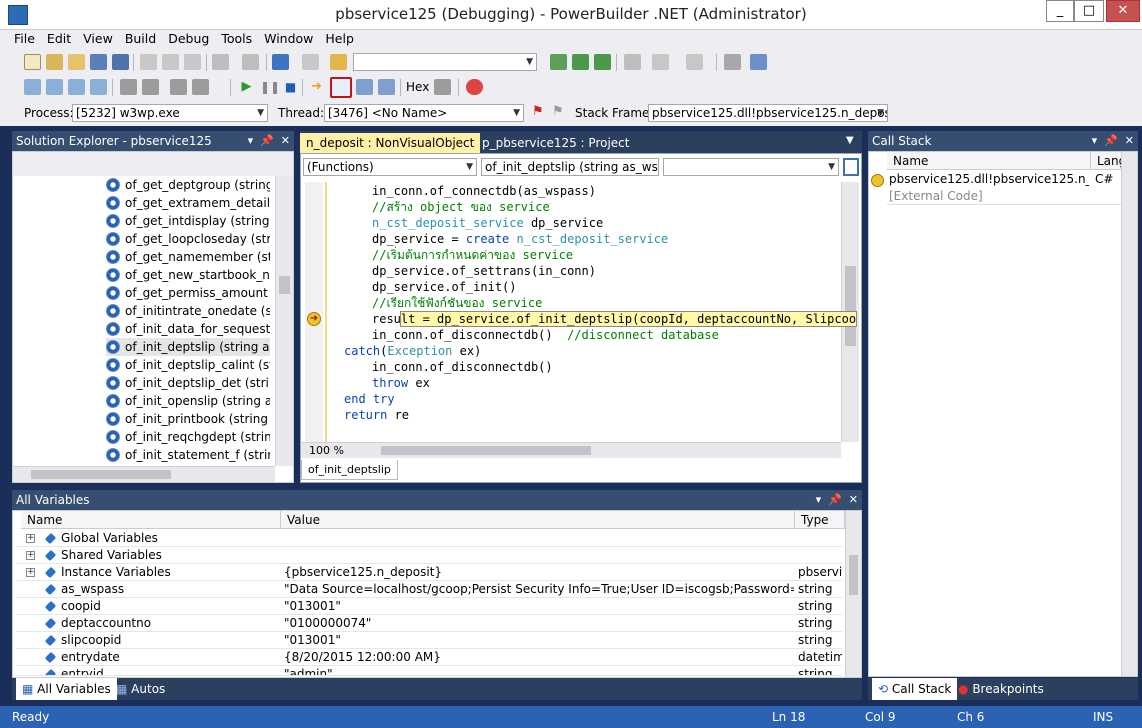 The height and width of the screenshot is (728, 1142). What do you see at coordinates (151, 520) in the screenshot?
I see `col-var-name: Name` at bounding box center [151, 520].